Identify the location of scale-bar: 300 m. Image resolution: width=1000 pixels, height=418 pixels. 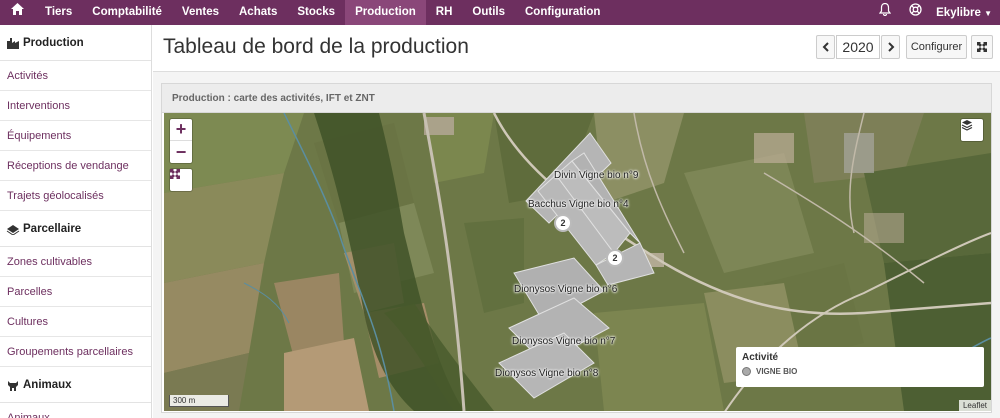
(199, 401).